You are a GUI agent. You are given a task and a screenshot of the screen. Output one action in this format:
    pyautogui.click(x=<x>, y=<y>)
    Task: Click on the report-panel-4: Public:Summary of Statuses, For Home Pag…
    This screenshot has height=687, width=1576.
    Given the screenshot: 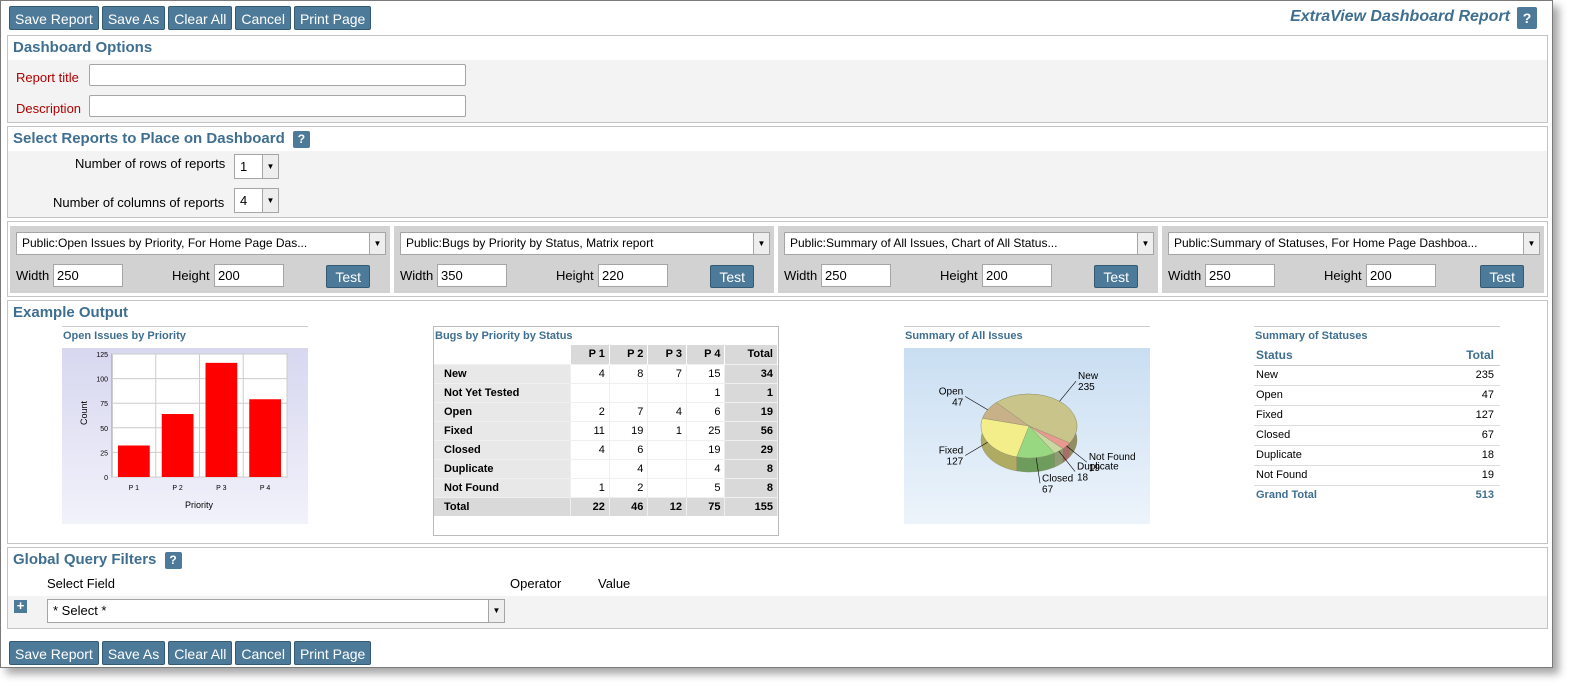 What is the action you would take?
    pyautogui.click(x=1353, y=259)
    